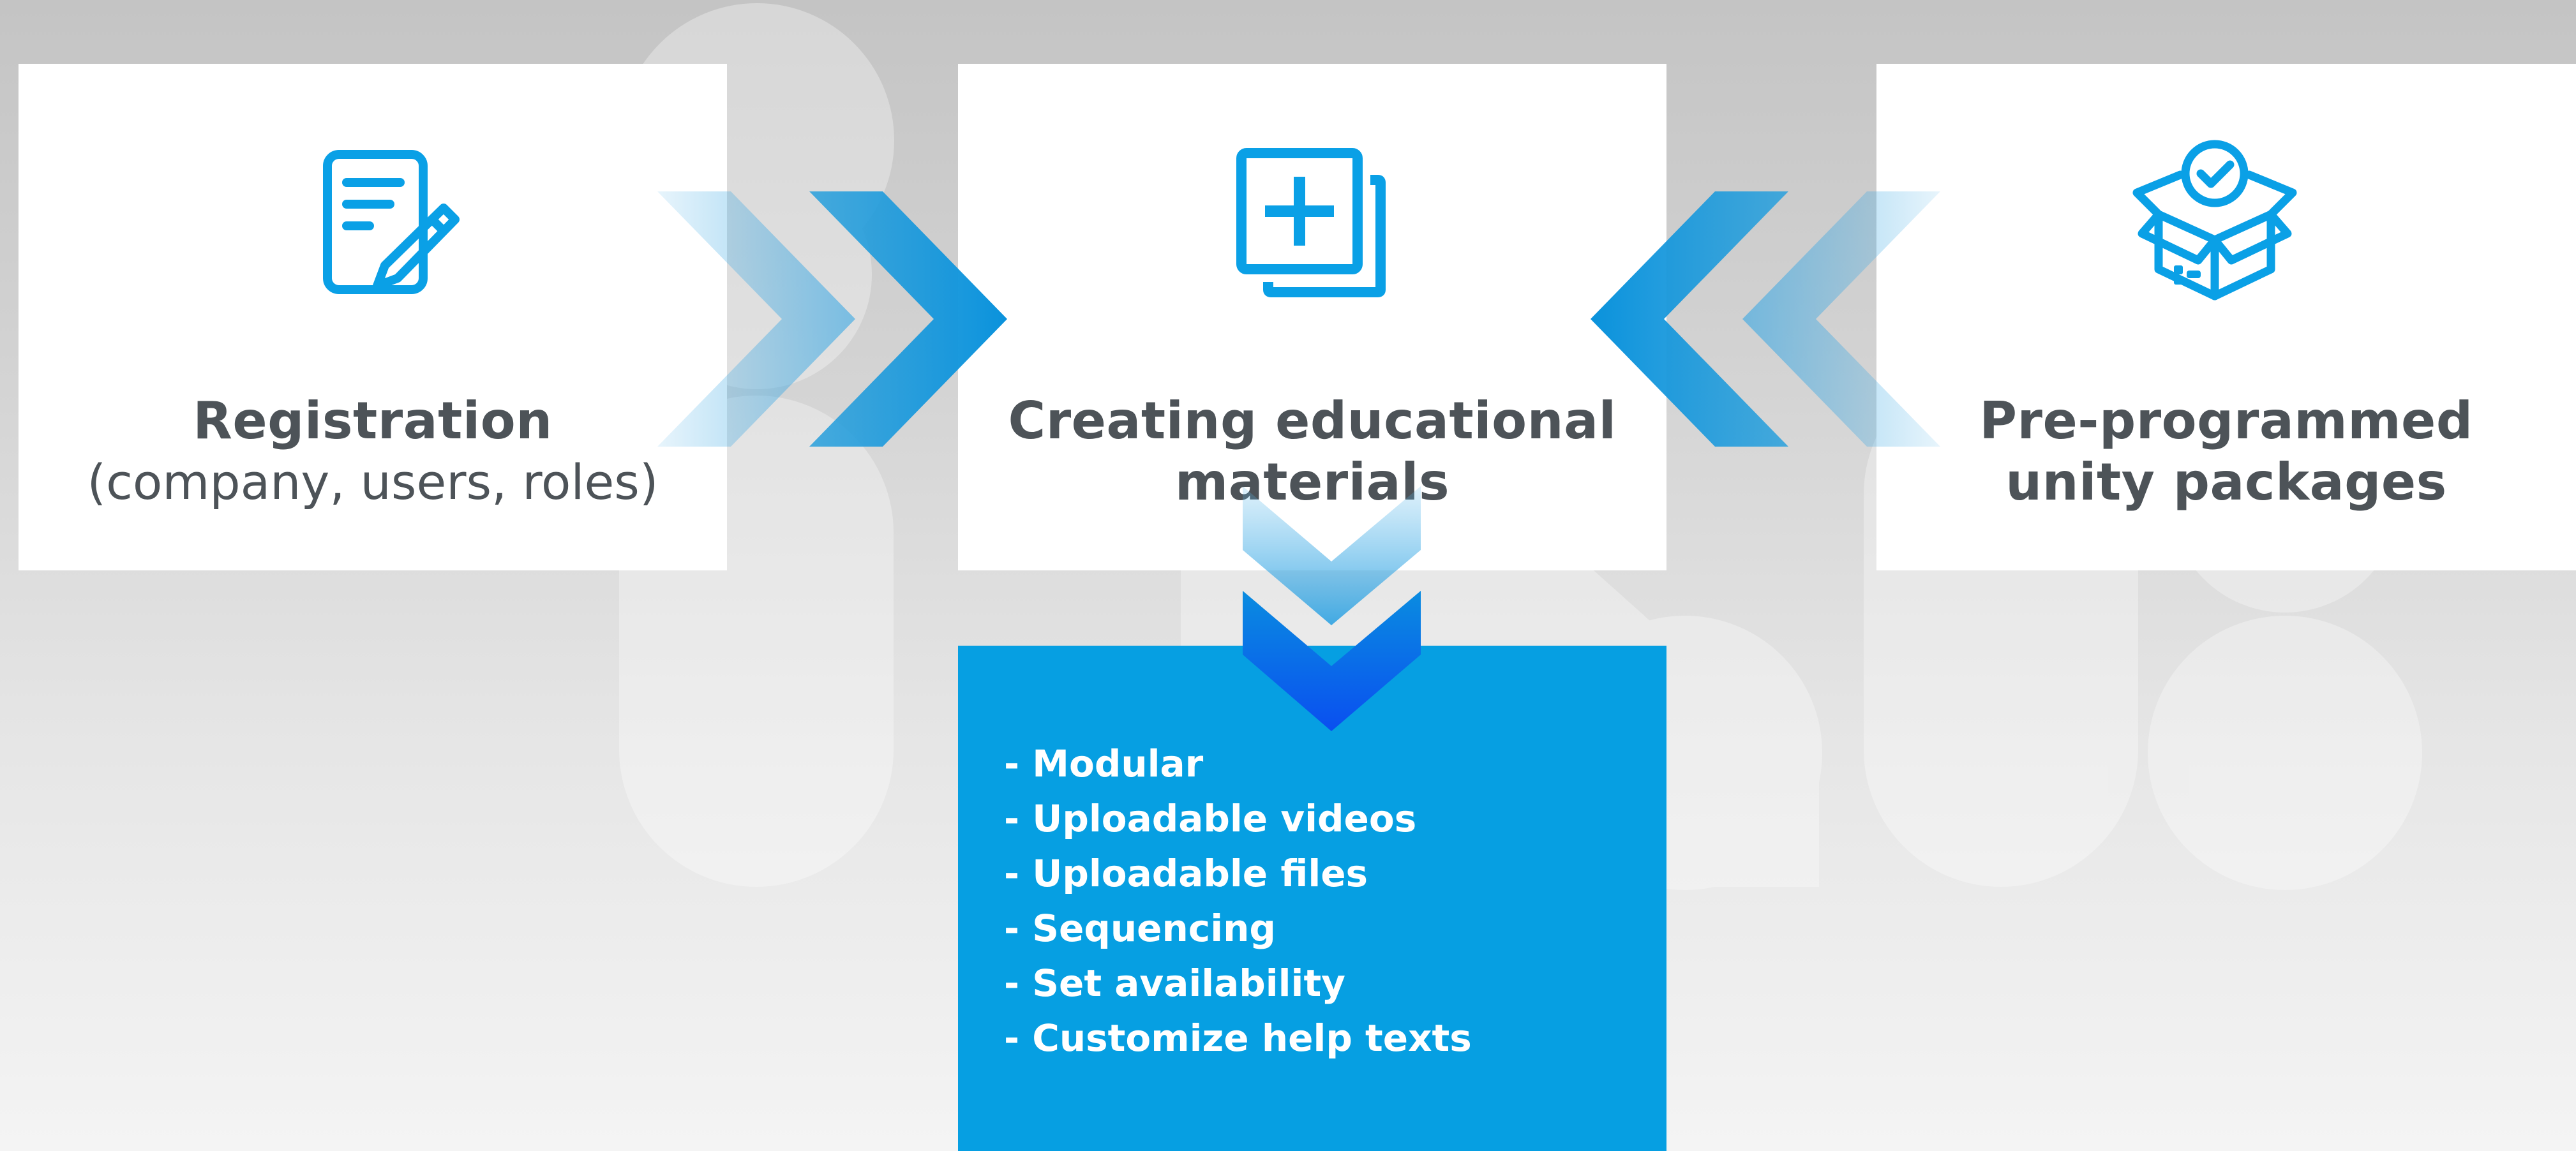 This screenshot has height=1151, width=2576. What do you see at coordinates (391, 222) in the screenshot?
I see `document-pen-icon` at bounding box center [391, 222].